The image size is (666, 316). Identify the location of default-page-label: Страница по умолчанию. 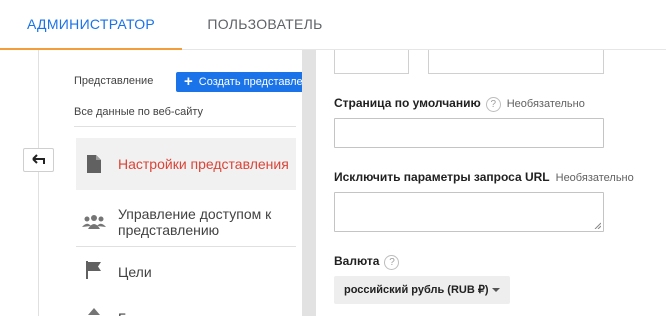
(407, 103).